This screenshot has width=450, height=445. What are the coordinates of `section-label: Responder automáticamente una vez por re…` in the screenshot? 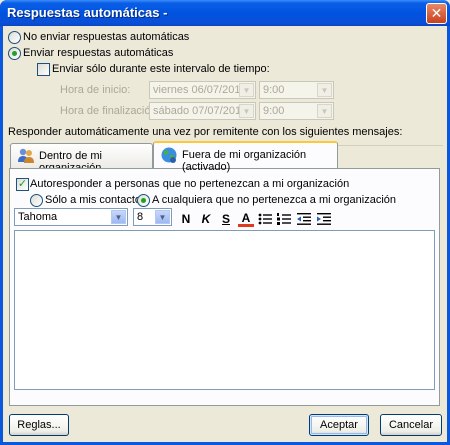 It's located at (205, 132).